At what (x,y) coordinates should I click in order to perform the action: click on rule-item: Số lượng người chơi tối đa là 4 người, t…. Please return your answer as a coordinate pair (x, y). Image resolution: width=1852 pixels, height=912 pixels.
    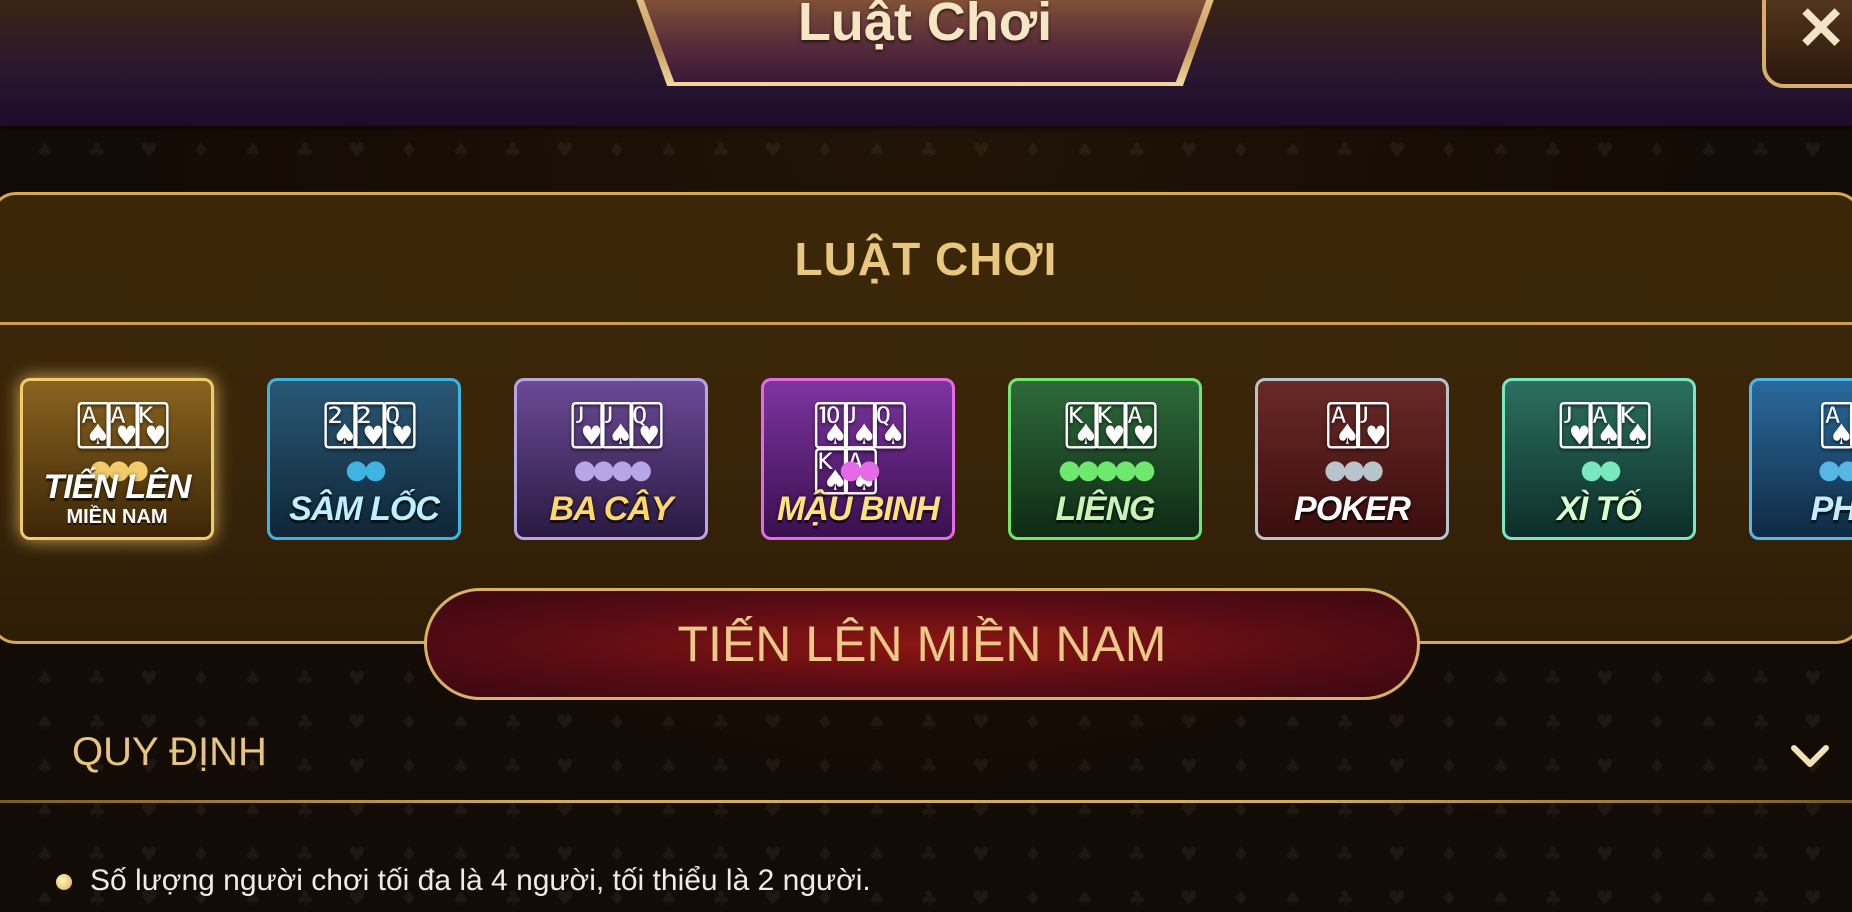
    Looking at the image, I should click on (480, 880).